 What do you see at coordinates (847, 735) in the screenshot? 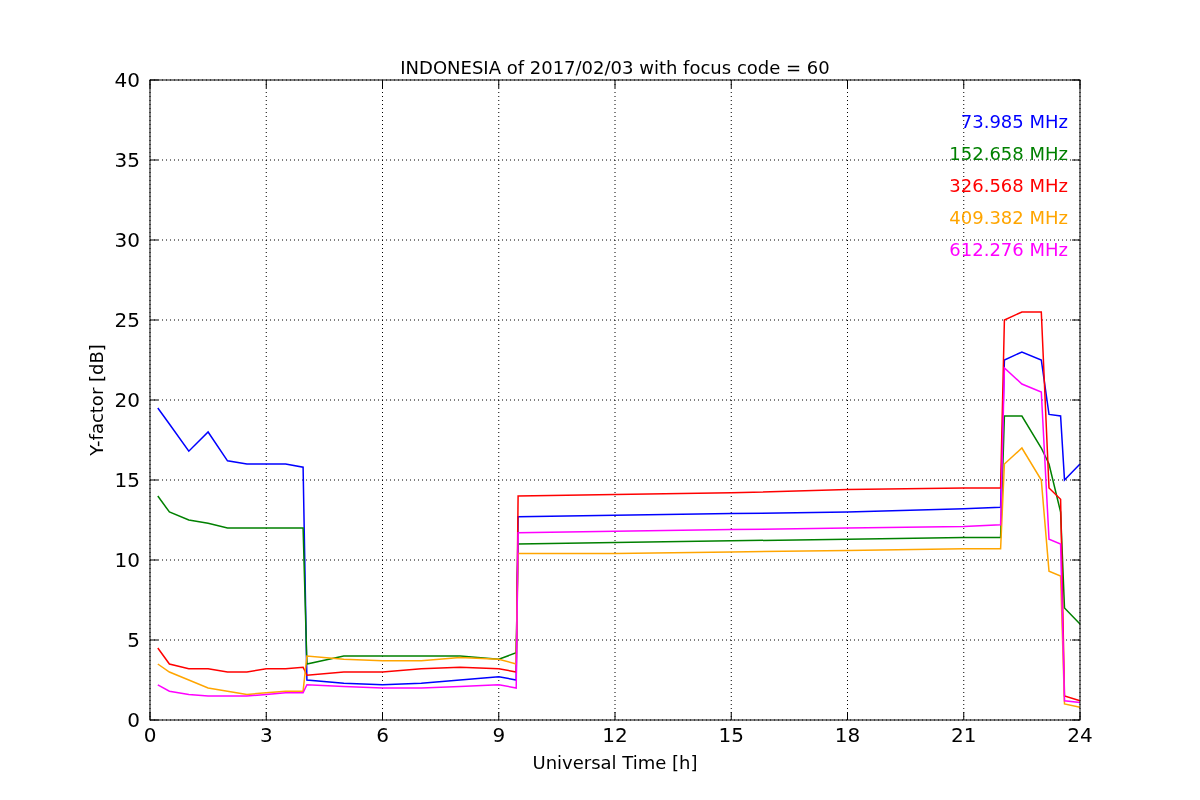
I see `x-tick-label: 18` at bounding box center [847, 735].